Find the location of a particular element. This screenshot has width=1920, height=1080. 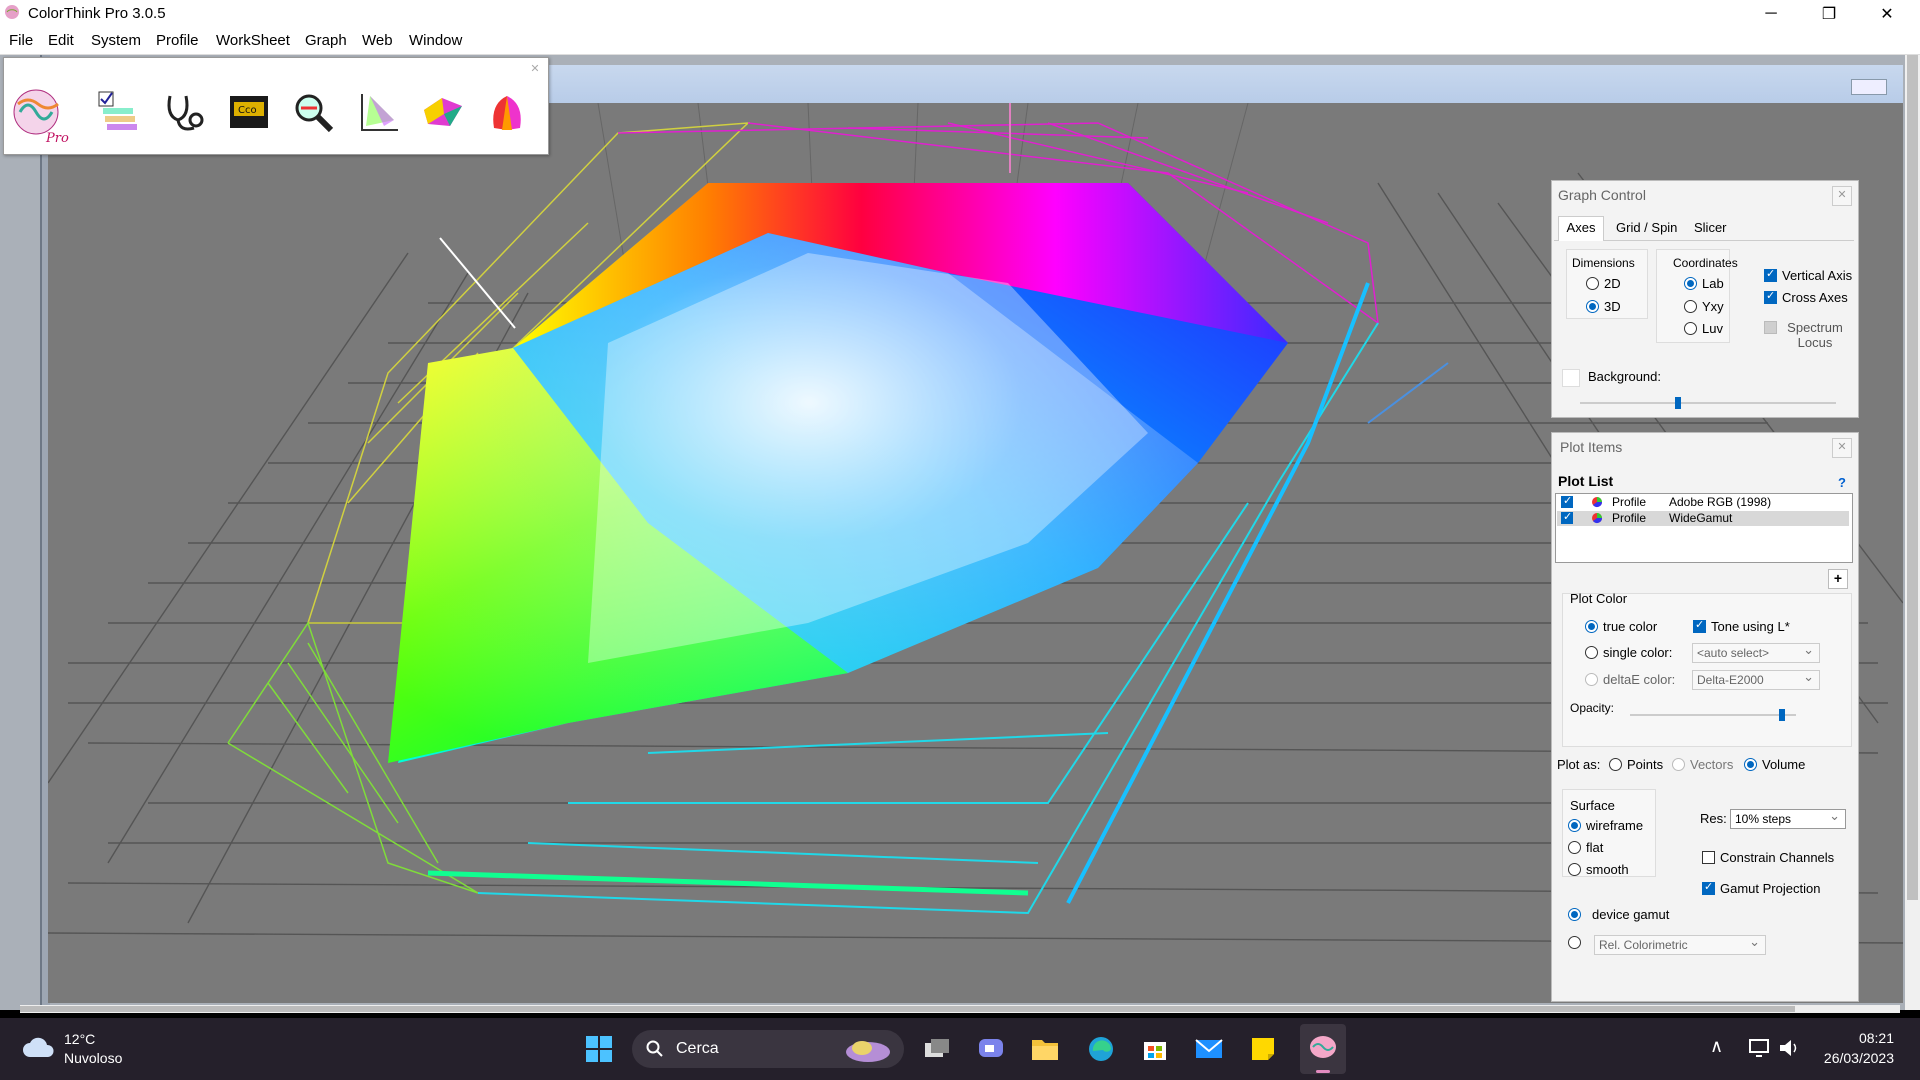

deltae-select: Delta-E2000 is located at coordinates (1756, 679).